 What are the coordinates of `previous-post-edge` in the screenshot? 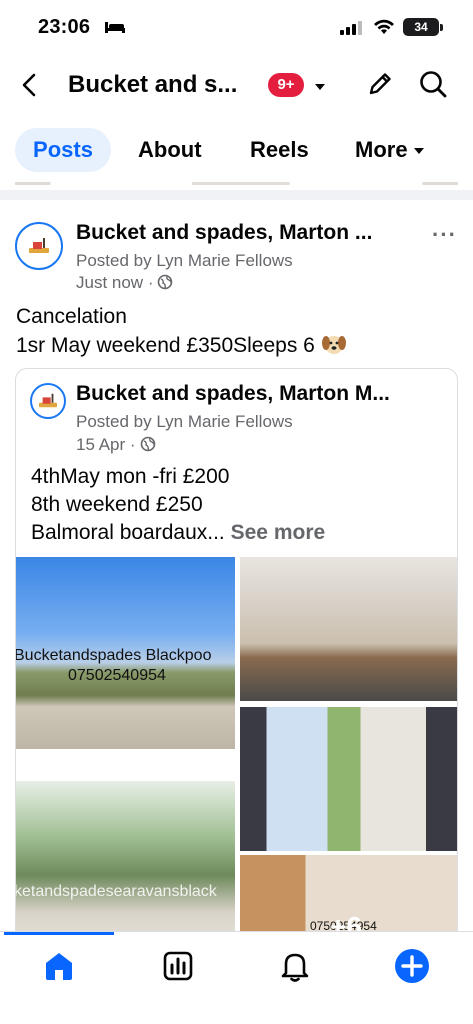 It's located at (236, 183).